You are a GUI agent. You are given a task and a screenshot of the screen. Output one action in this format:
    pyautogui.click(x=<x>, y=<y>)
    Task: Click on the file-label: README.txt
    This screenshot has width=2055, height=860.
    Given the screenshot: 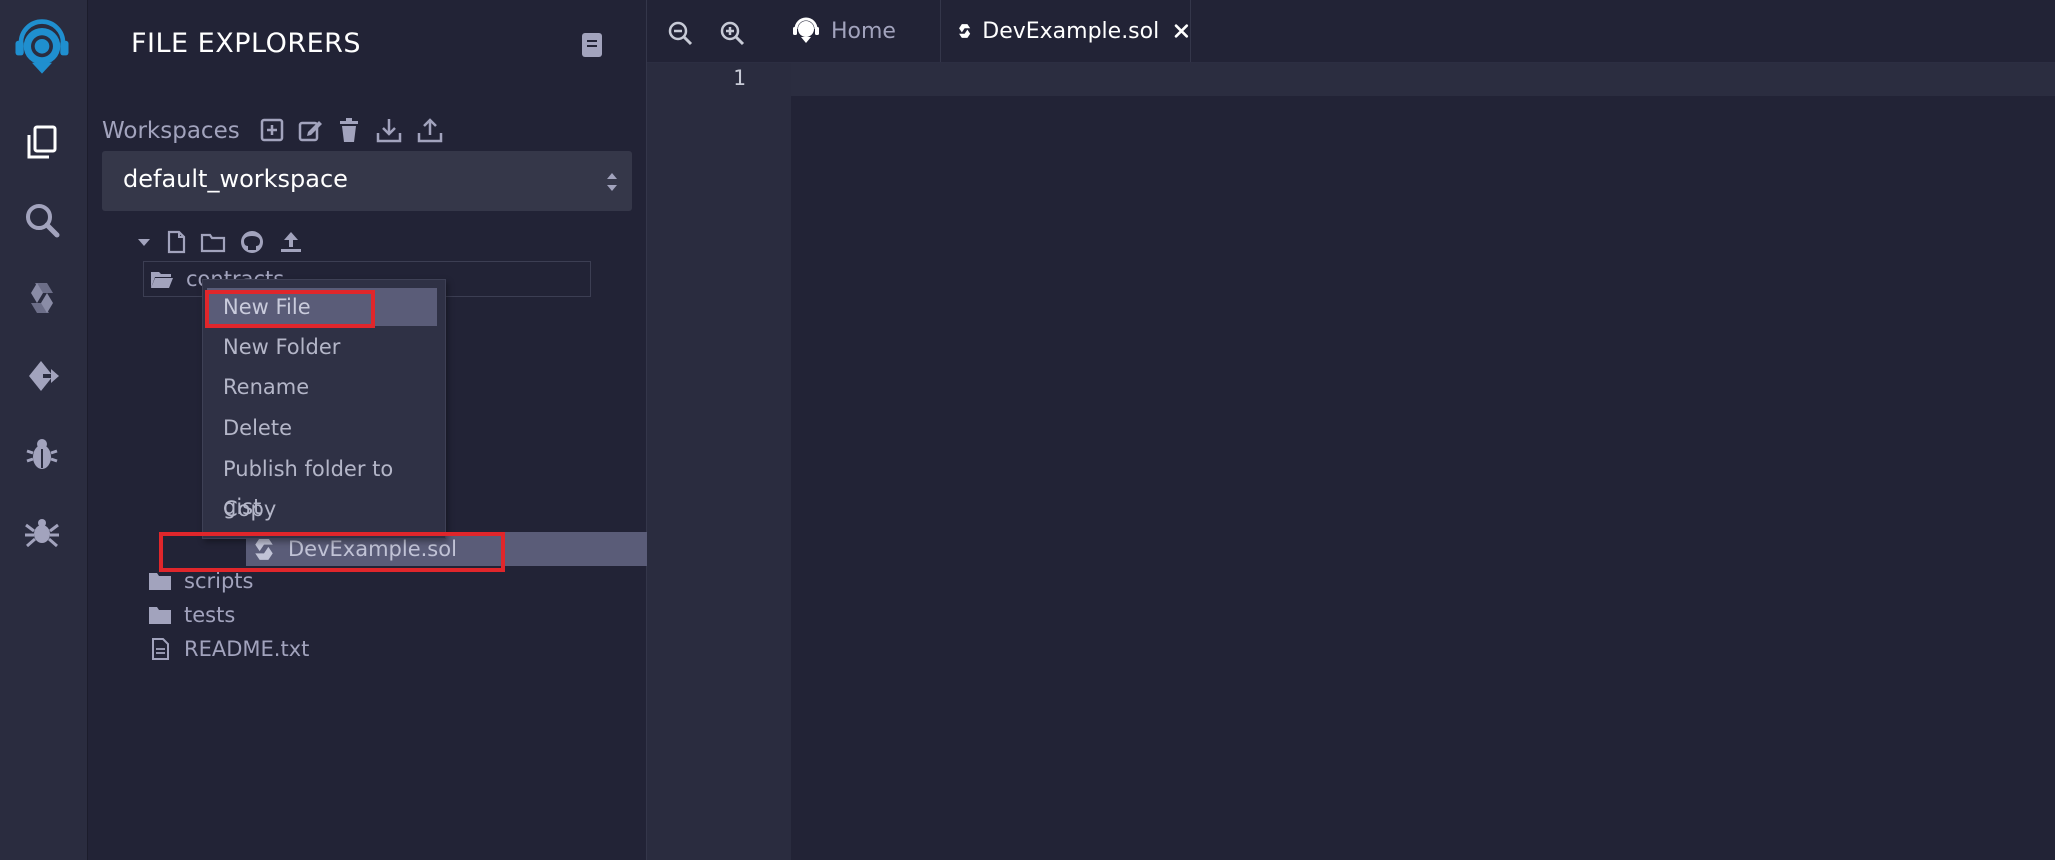 What is the action you would take?
    pyautogui.click(x=247, y=649)
    